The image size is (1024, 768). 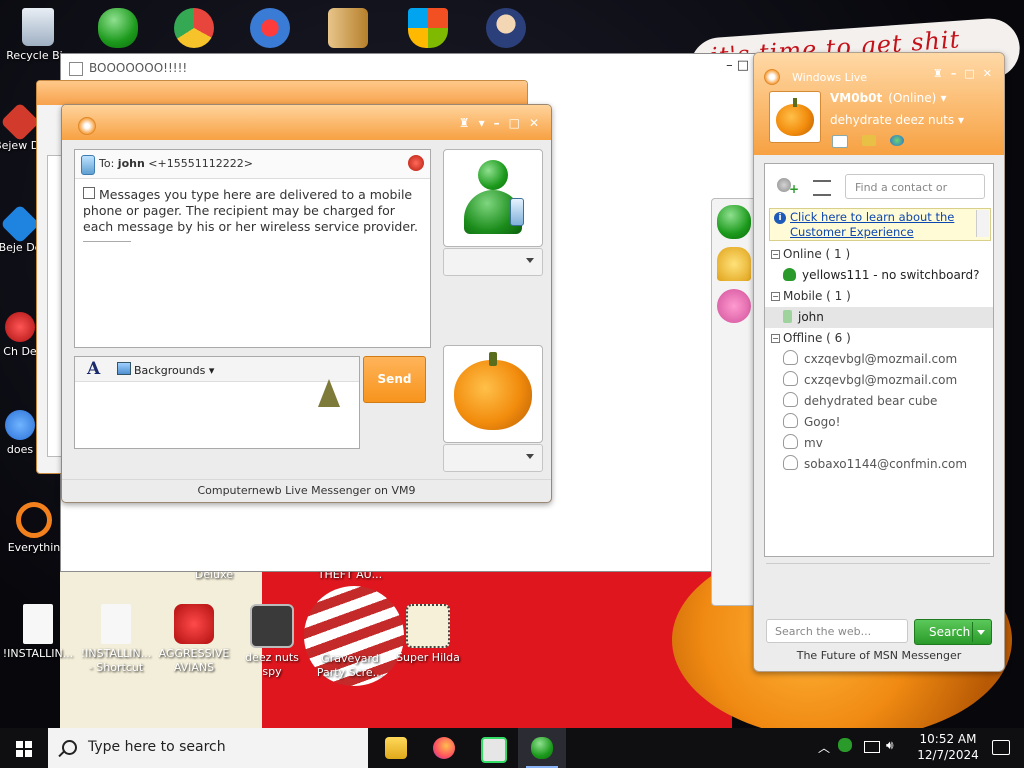 What do you see at coordinates (348, 29) in the screenshot?
I see `desktop-icon-winrar` at bounding box center [348, 29].